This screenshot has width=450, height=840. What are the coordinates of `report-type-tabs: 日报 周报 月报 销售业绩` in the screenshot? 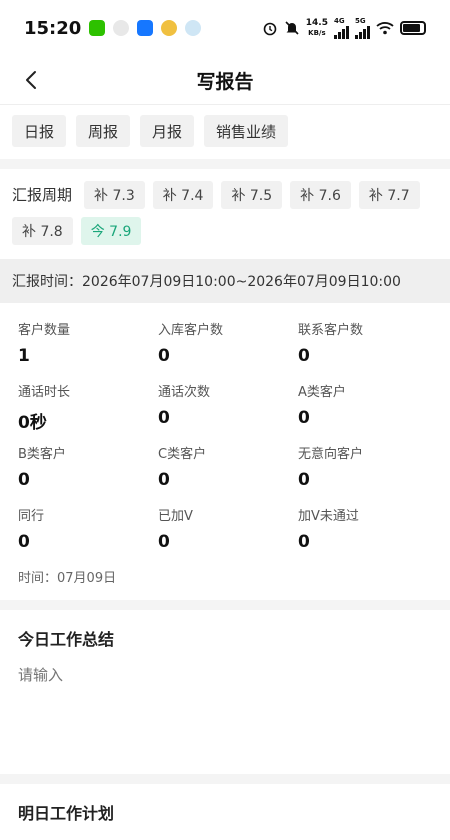 It's located at (225, 132).